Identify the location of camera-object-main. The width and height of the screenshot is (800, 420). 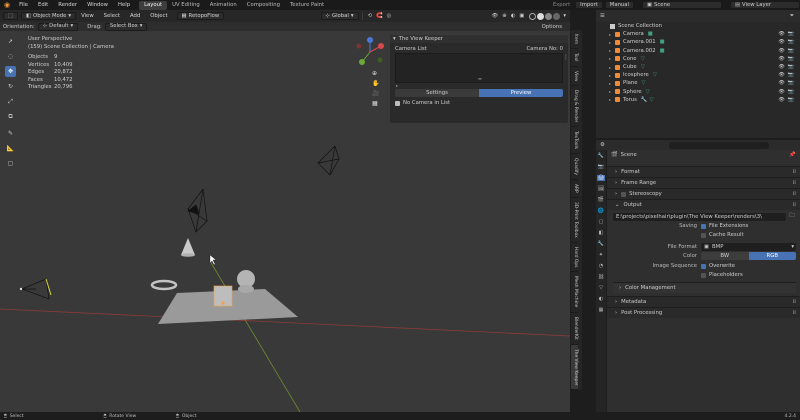
(197, 210).